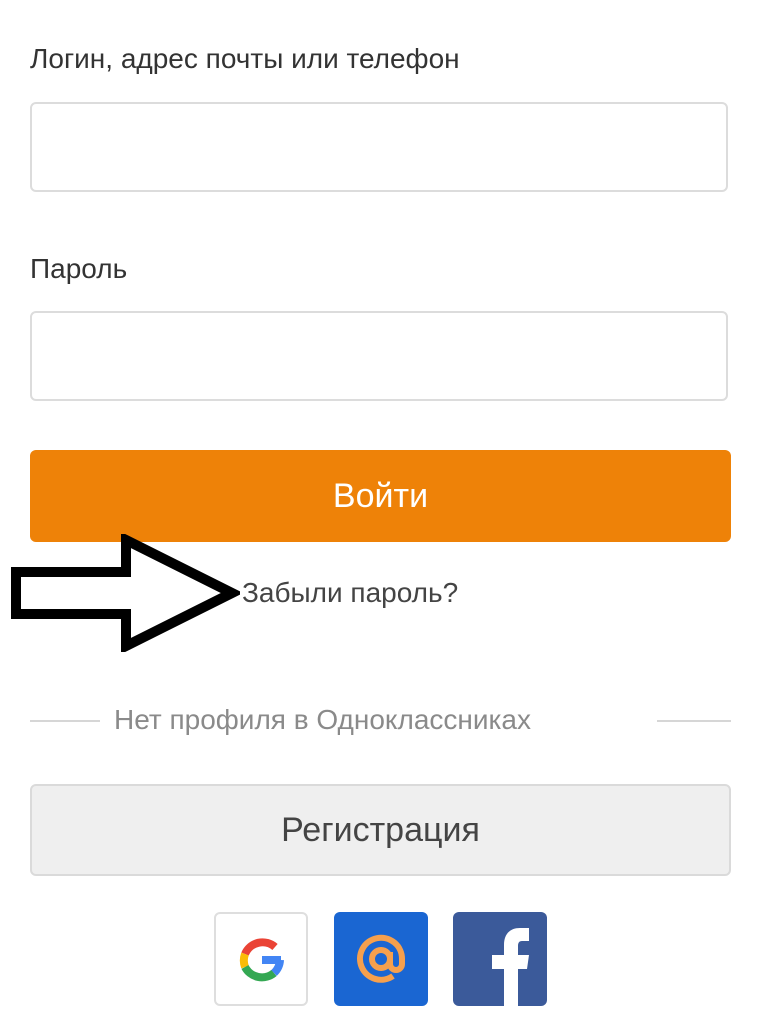 This screenshot has height=1035, width=767. Describe the element at coordinates (380, 830) in the screenshot. I see `register-button: Регистрация` at that location.